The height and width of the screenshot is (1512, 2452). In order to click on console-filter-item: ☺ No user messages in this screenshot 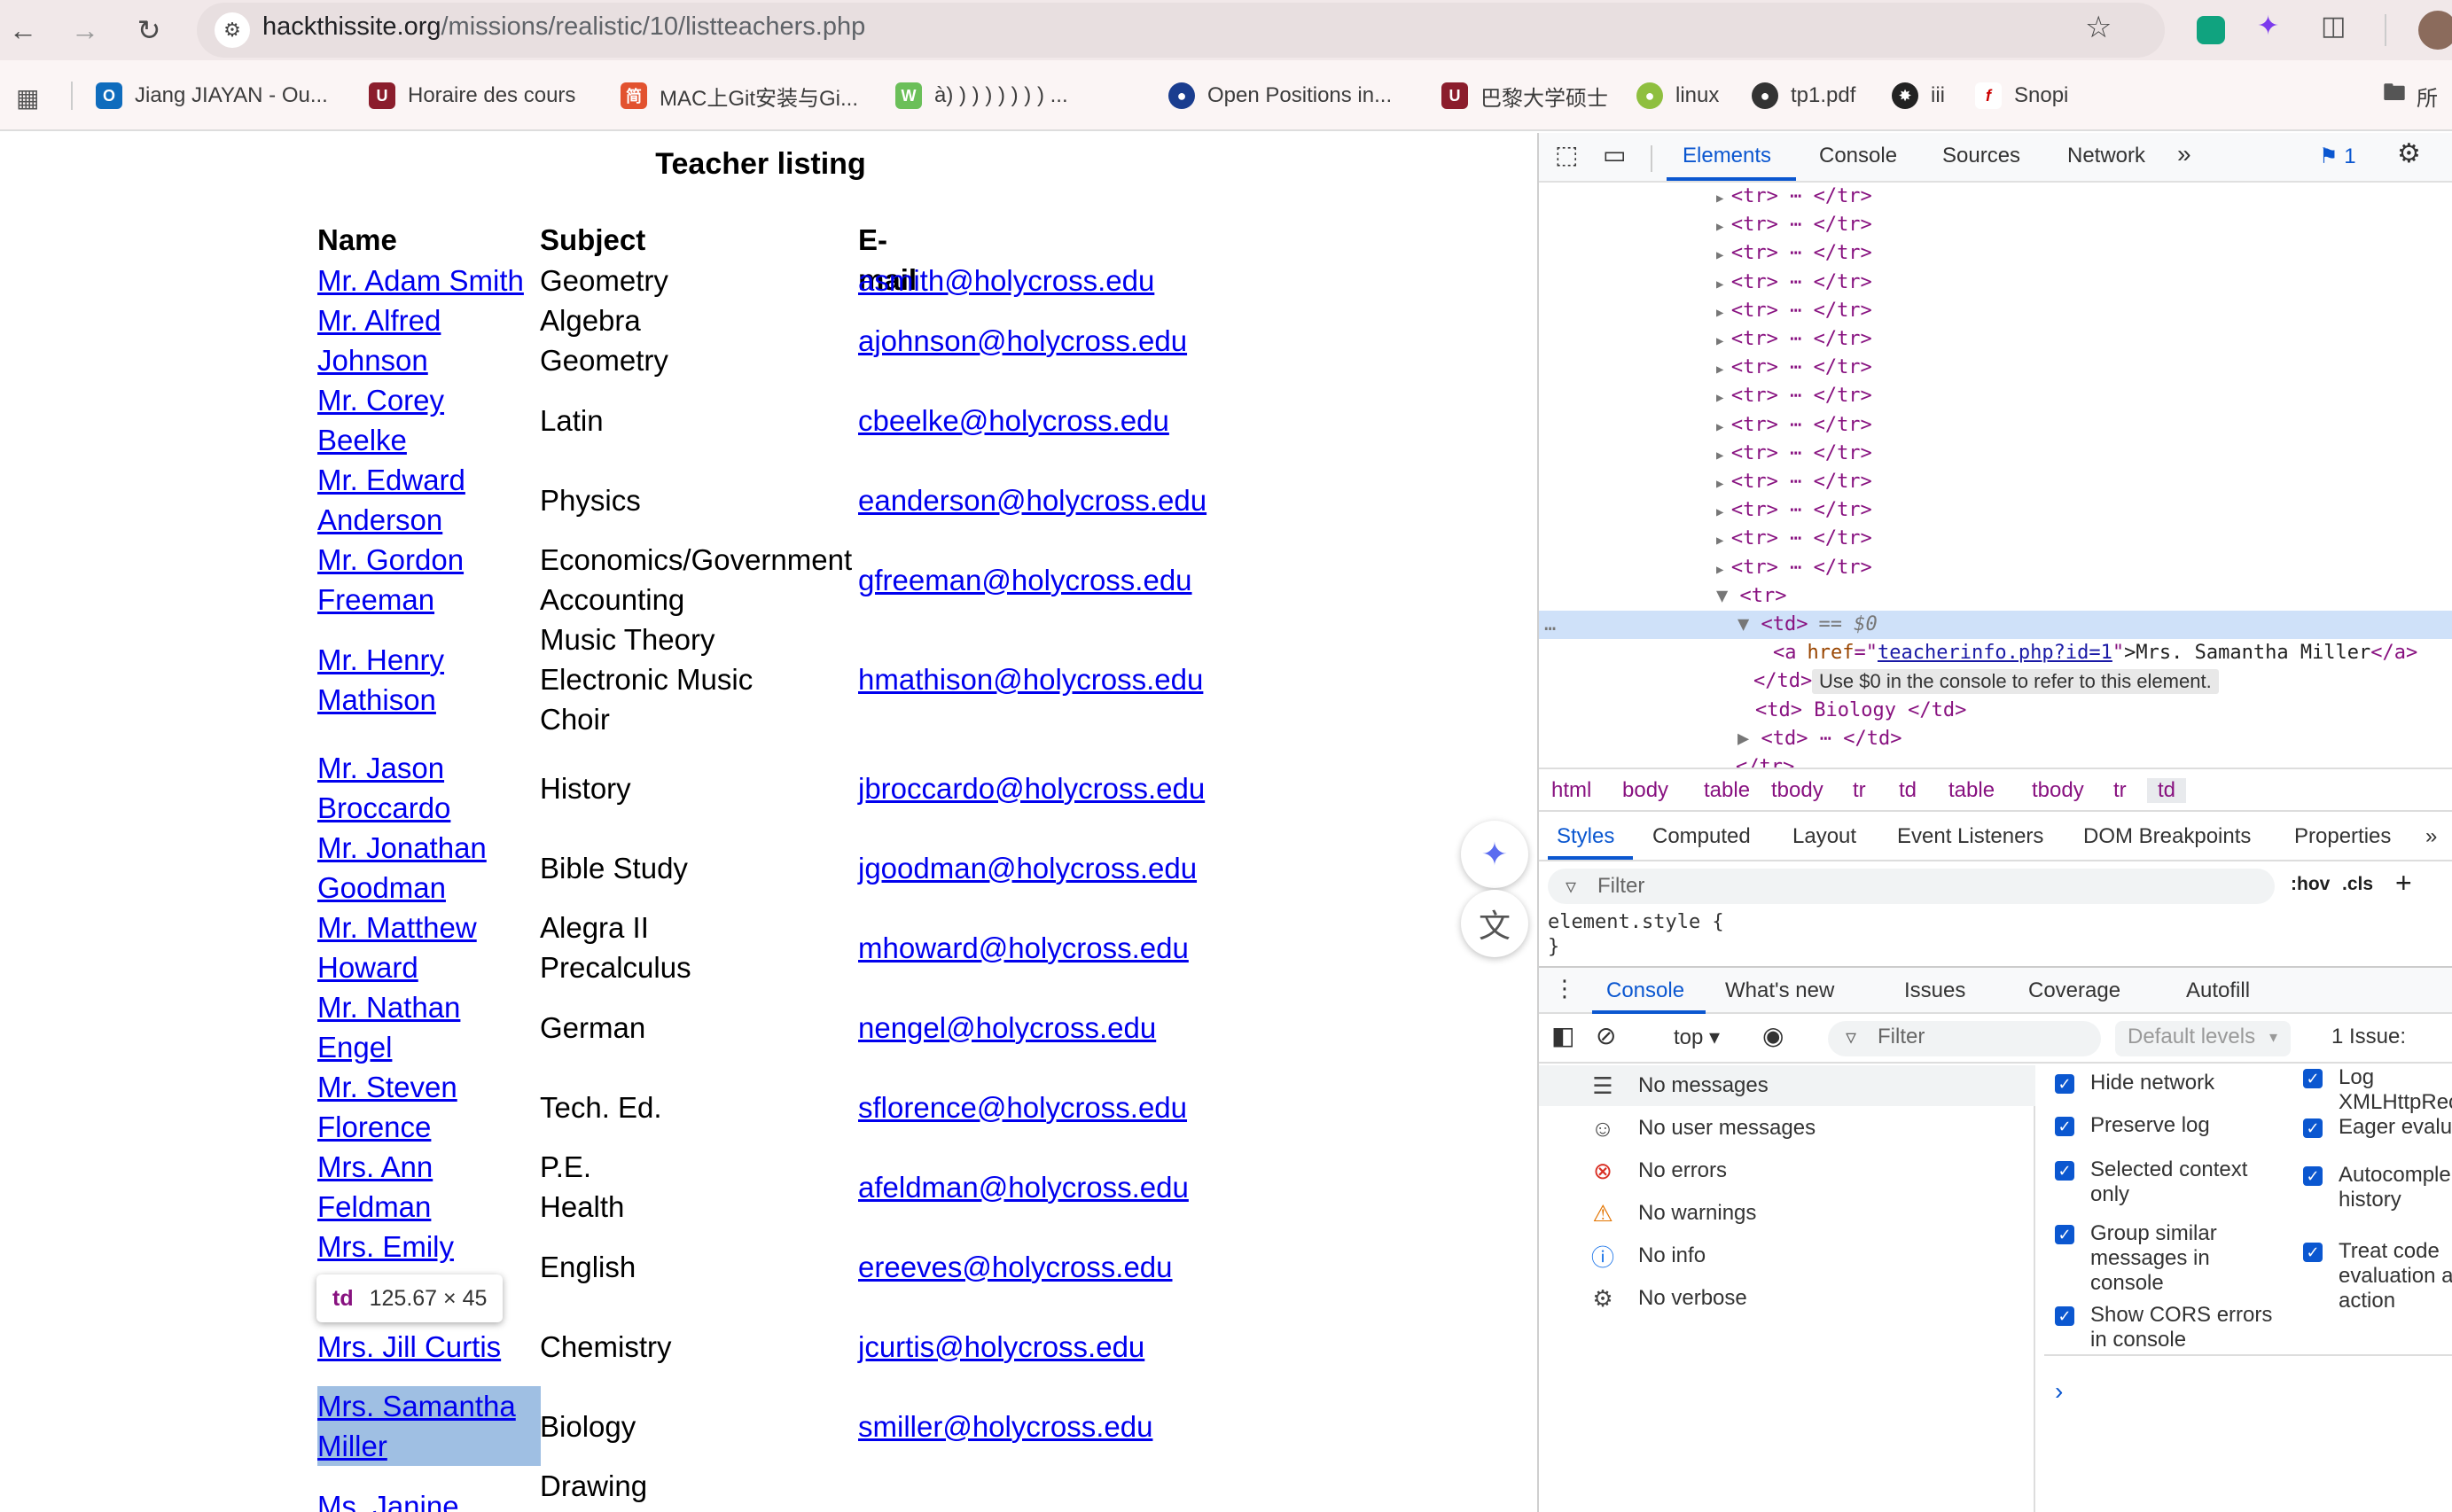, I will do `click(1787, 1128)`.